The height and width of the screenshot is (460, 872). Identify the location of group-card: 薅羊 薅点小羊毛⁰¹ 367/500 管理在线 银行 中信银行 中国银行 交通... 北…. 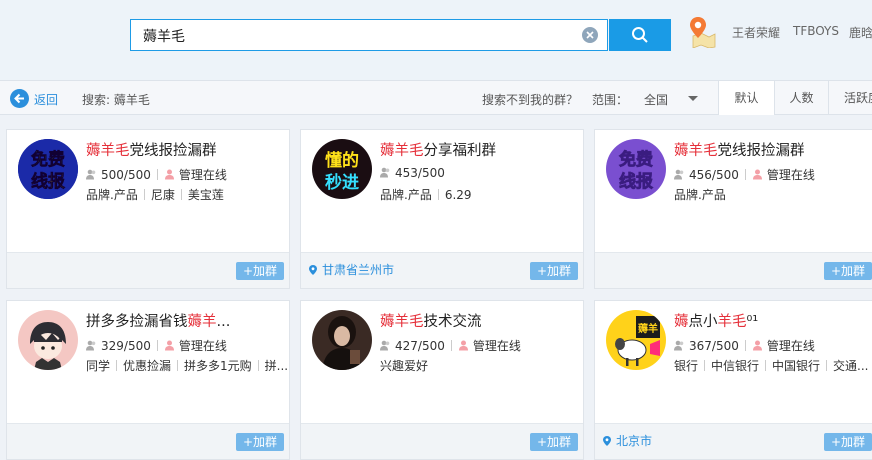
(733, 380).